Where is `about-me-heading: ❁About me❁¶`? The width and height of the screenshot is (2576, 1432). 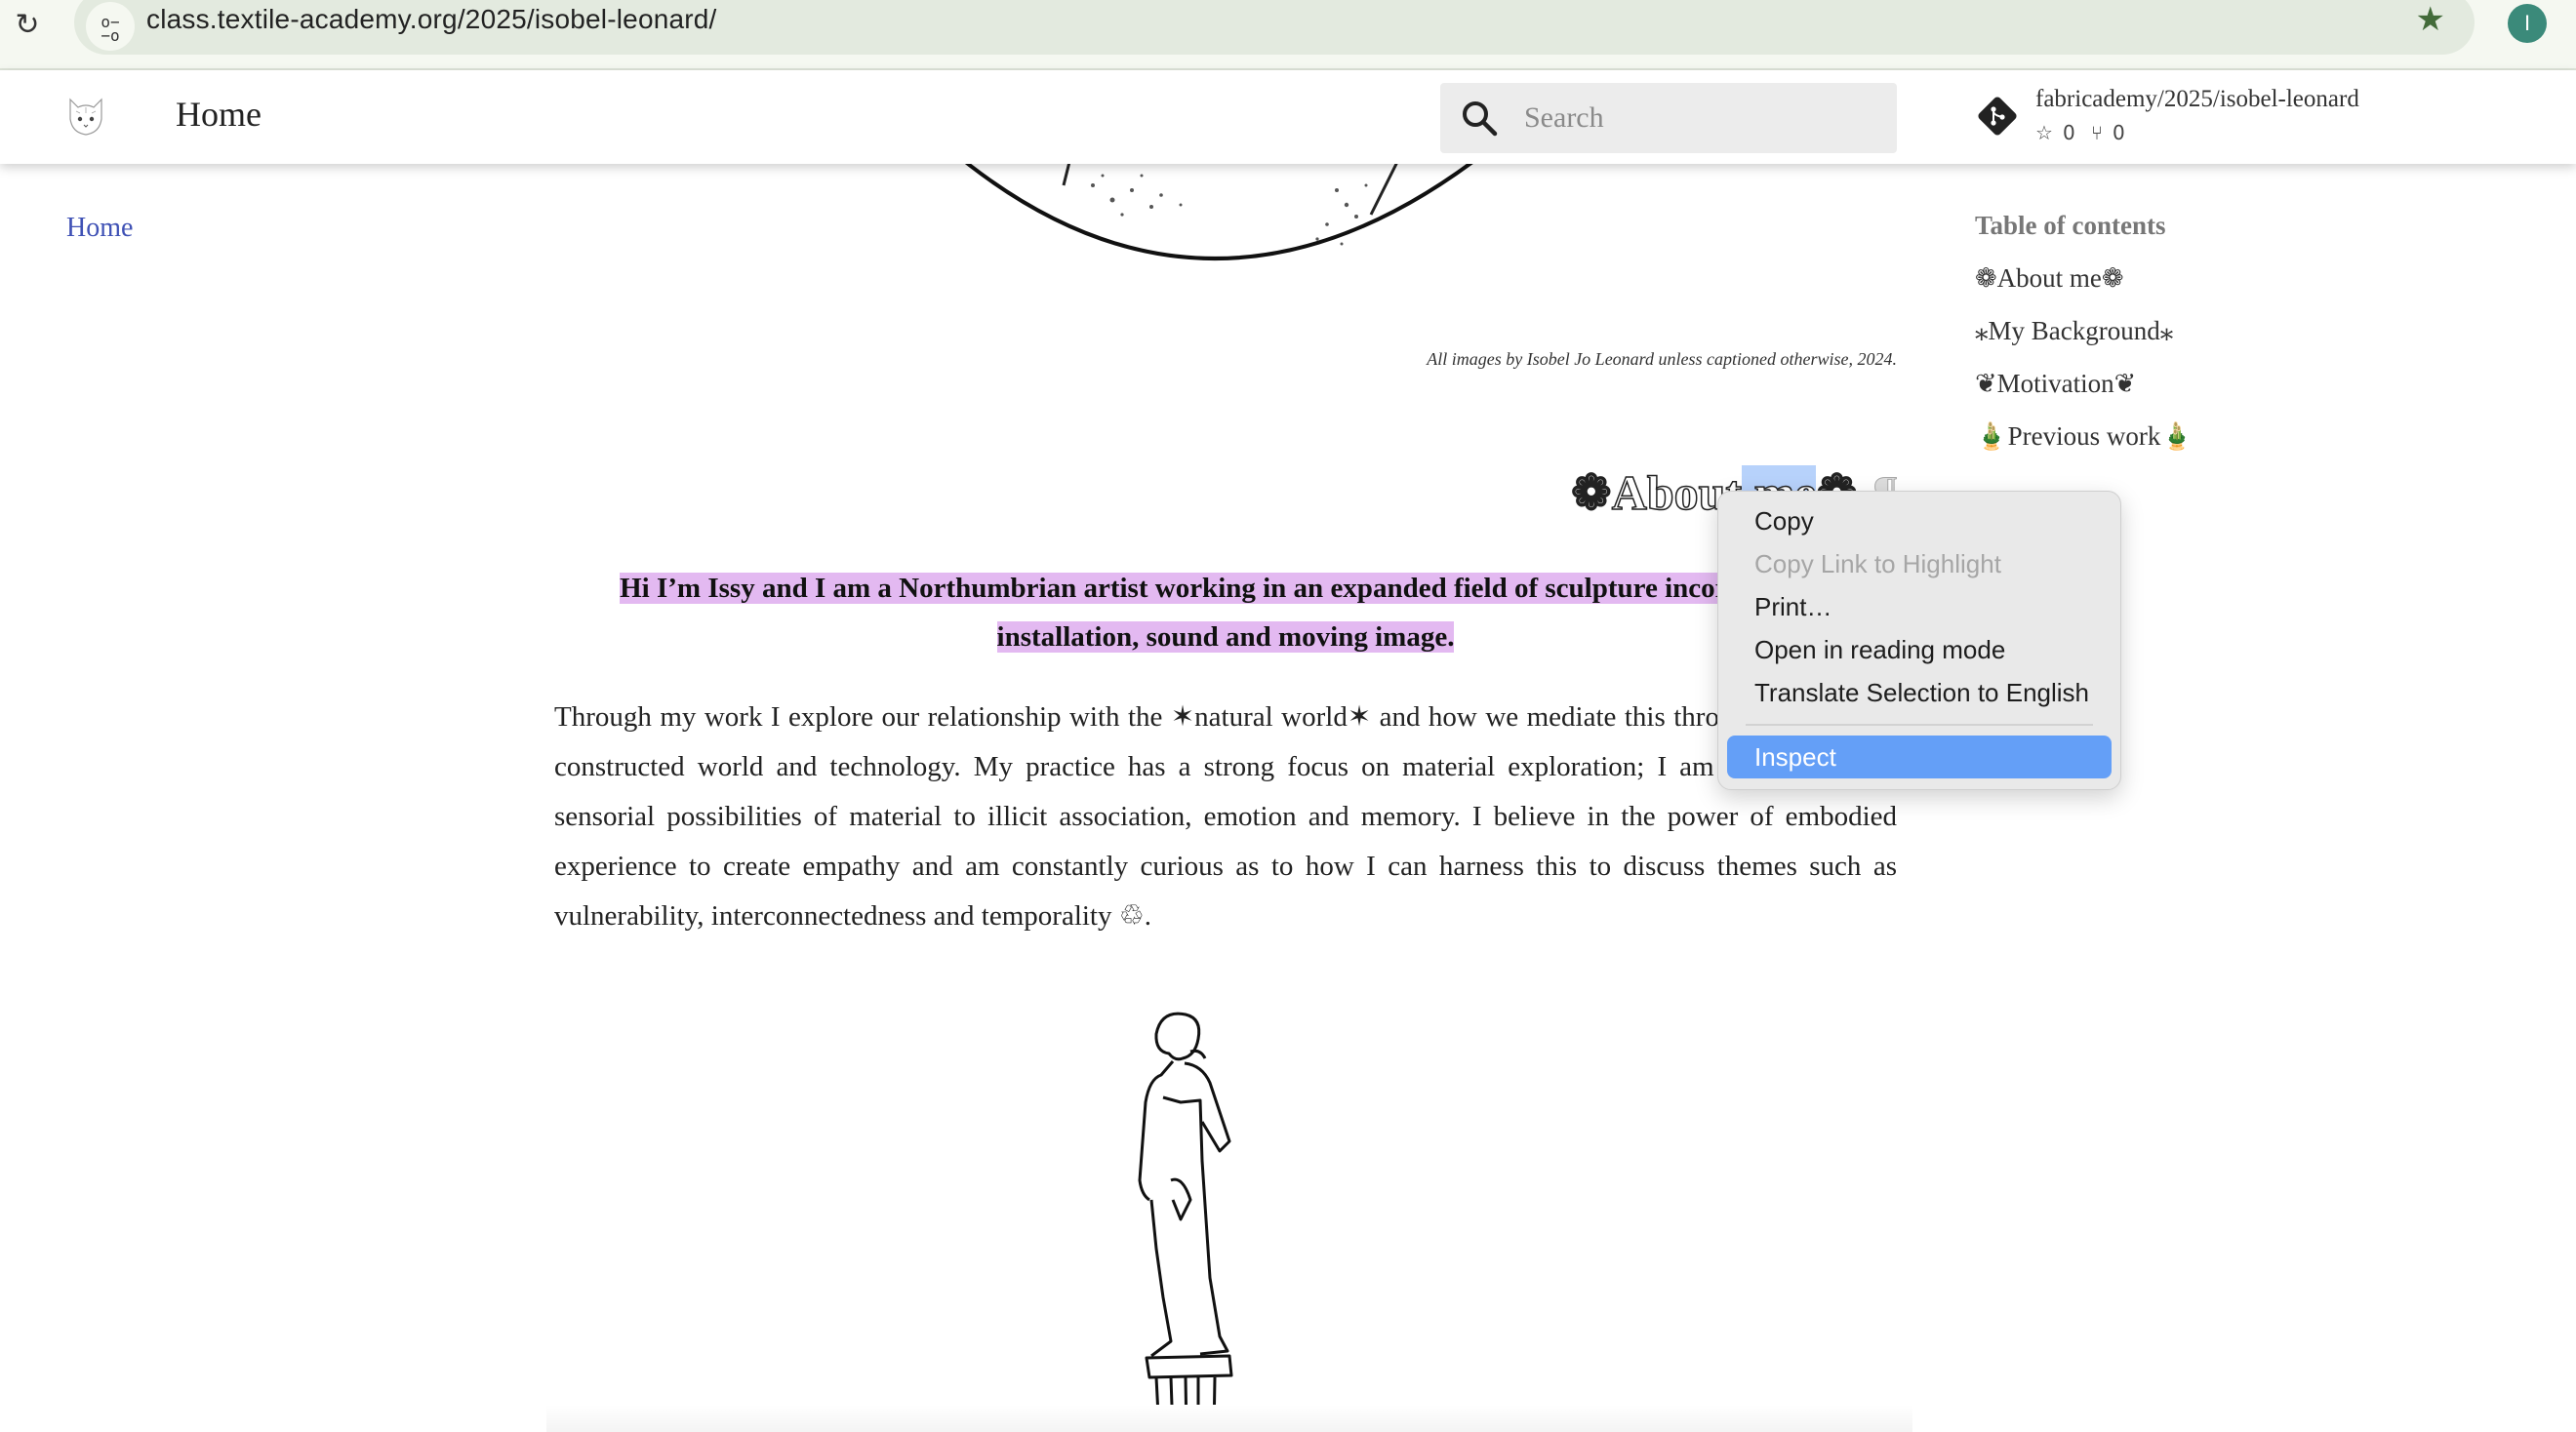
about-me-heading: ❁About me❁¶ is located at coordinates (1226, 492).